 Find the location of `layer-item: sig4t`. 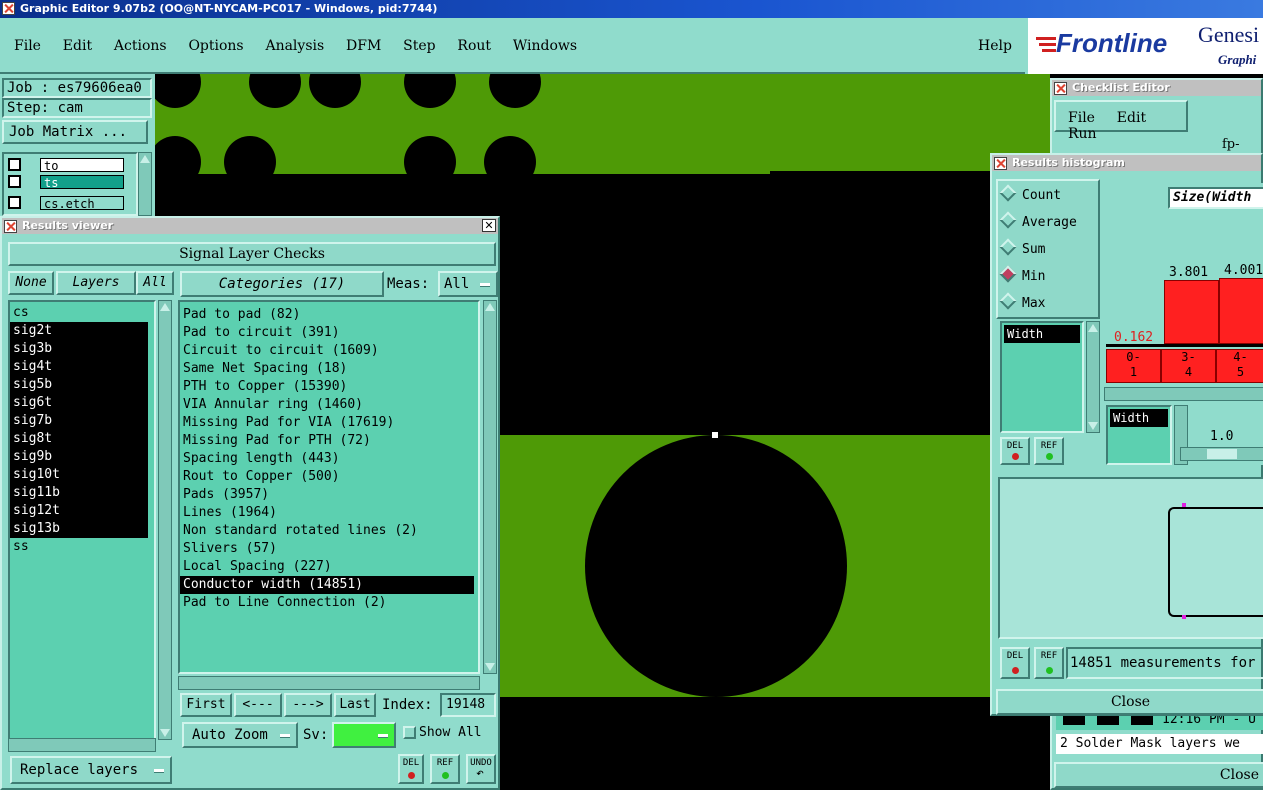

layer-item: sig4t is located at coordinates (79, 367).